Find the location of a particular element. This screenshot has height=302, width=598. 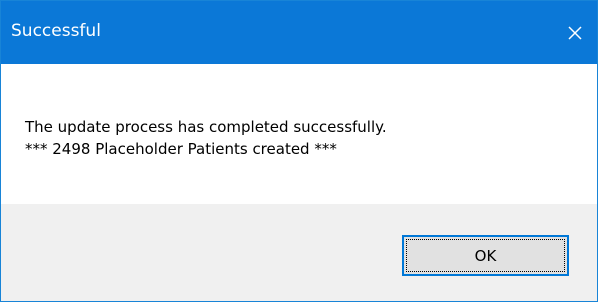

close-button is located at coordinates (574, 32).